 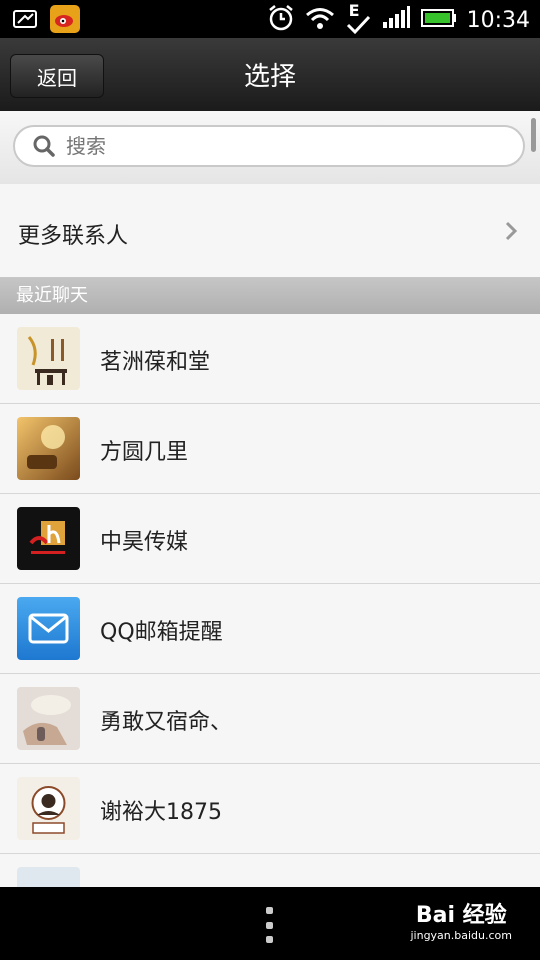 I want to click on status-bar: E 10:34, so click(x=270, y=19).